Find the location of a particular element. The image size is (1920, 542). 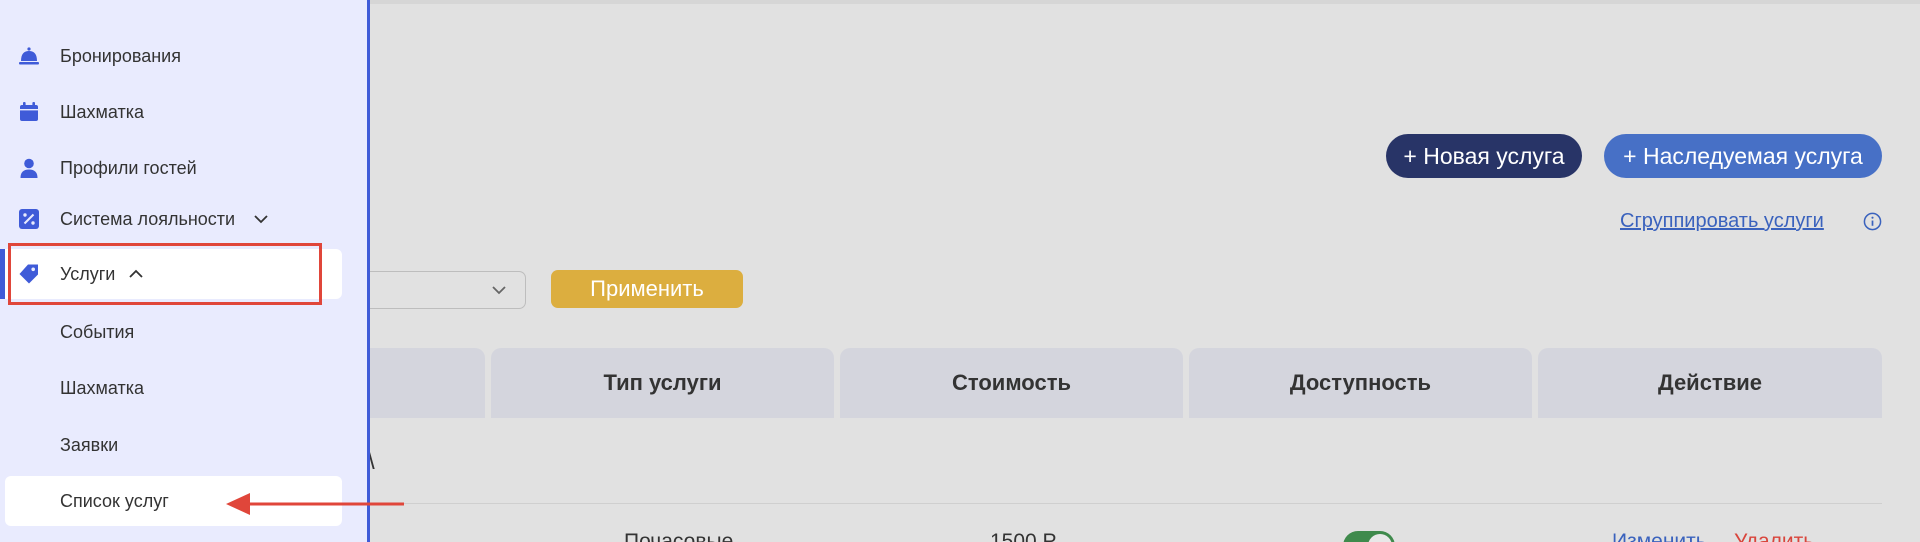

new-service-button: + Новая услуга is located at coordinates (1484, 156).